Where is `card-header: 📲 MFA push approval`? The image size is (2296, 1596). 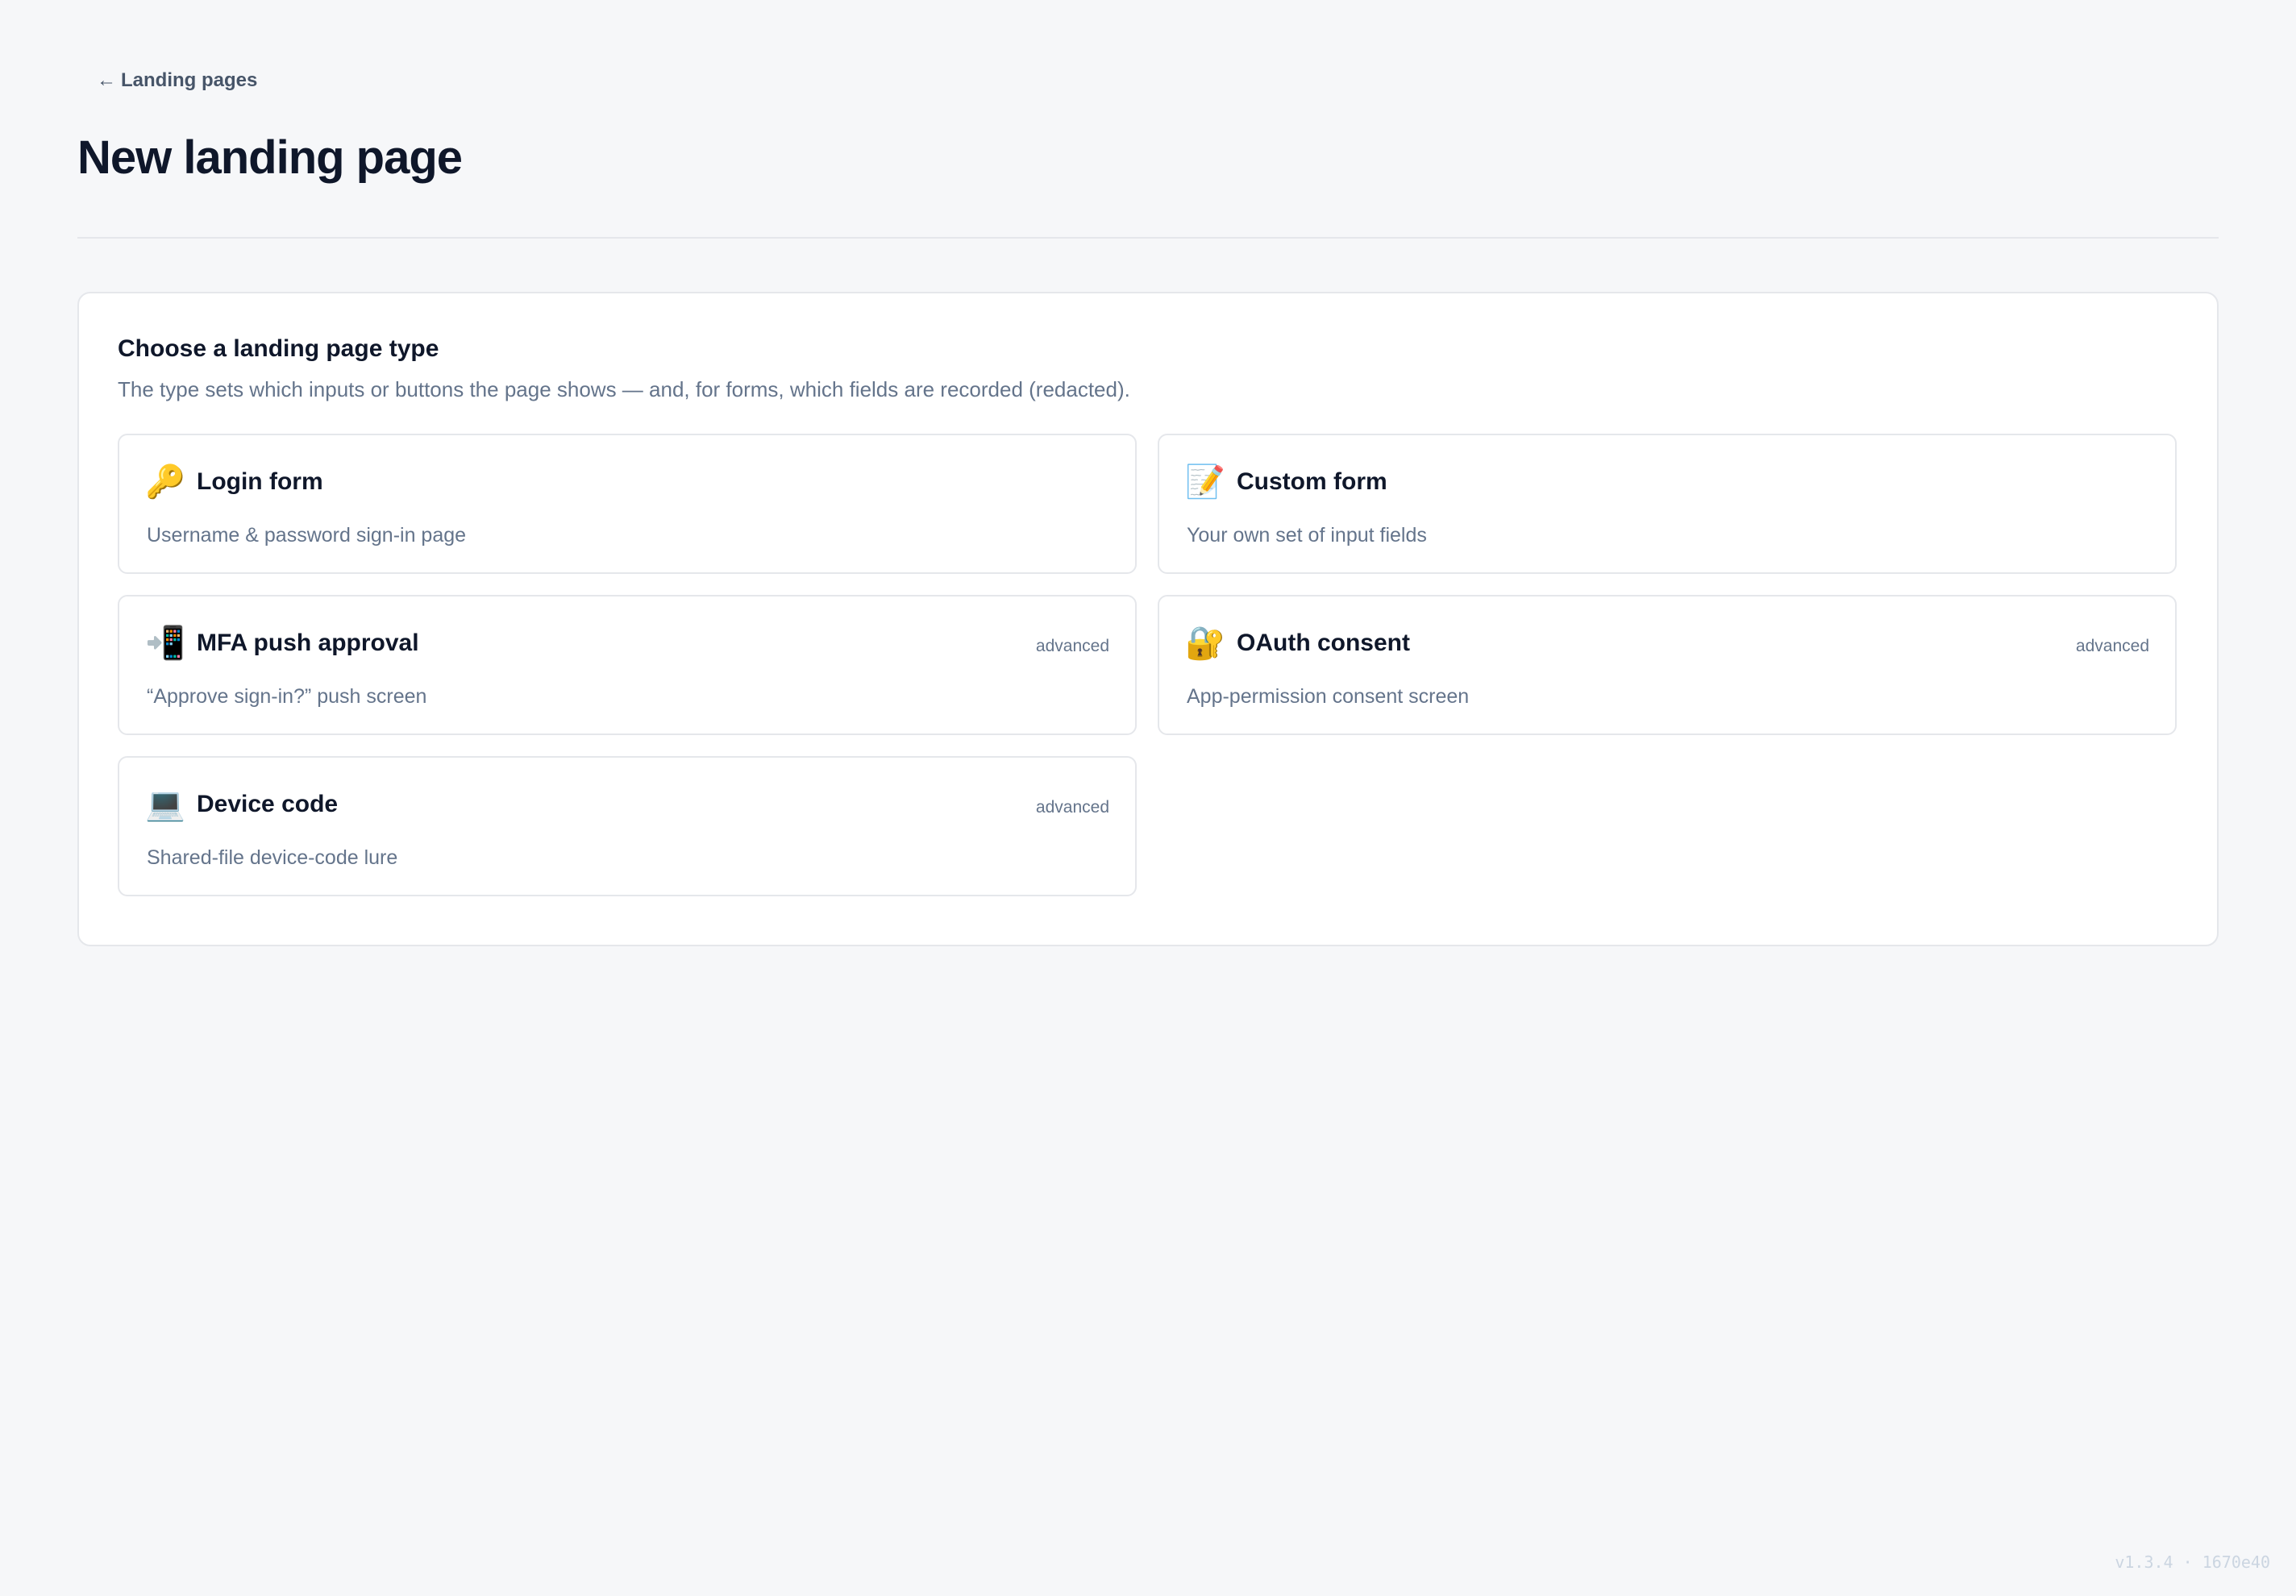 card-header: 📲 MFA push approval is located at coordinates (282, 643).